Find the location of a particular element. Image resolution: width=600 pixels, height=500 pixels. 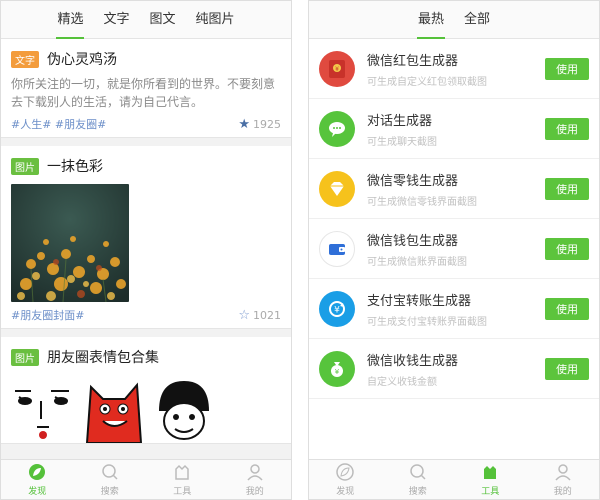

tool-item-receive-money: ¥ 微信收钱生成器 自定义收钱金额 使用 is located at coordinates (454, 369).